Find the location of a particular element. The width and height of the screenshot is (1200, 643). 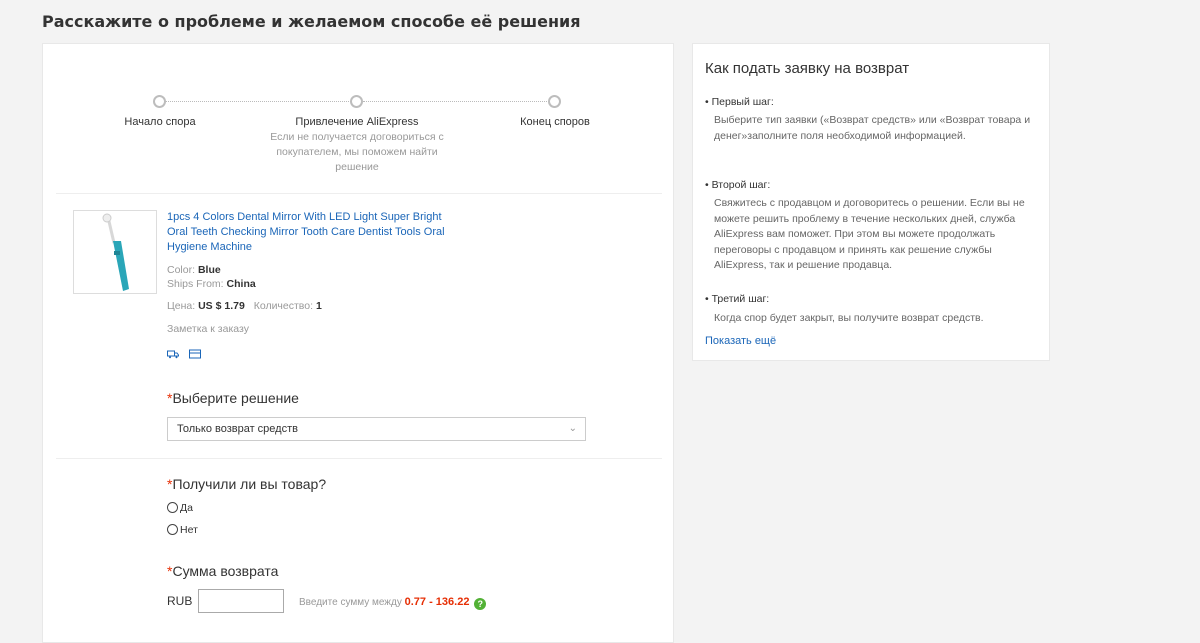

help-step-title: • Третий шаг: is located at coordinates (737, 299).